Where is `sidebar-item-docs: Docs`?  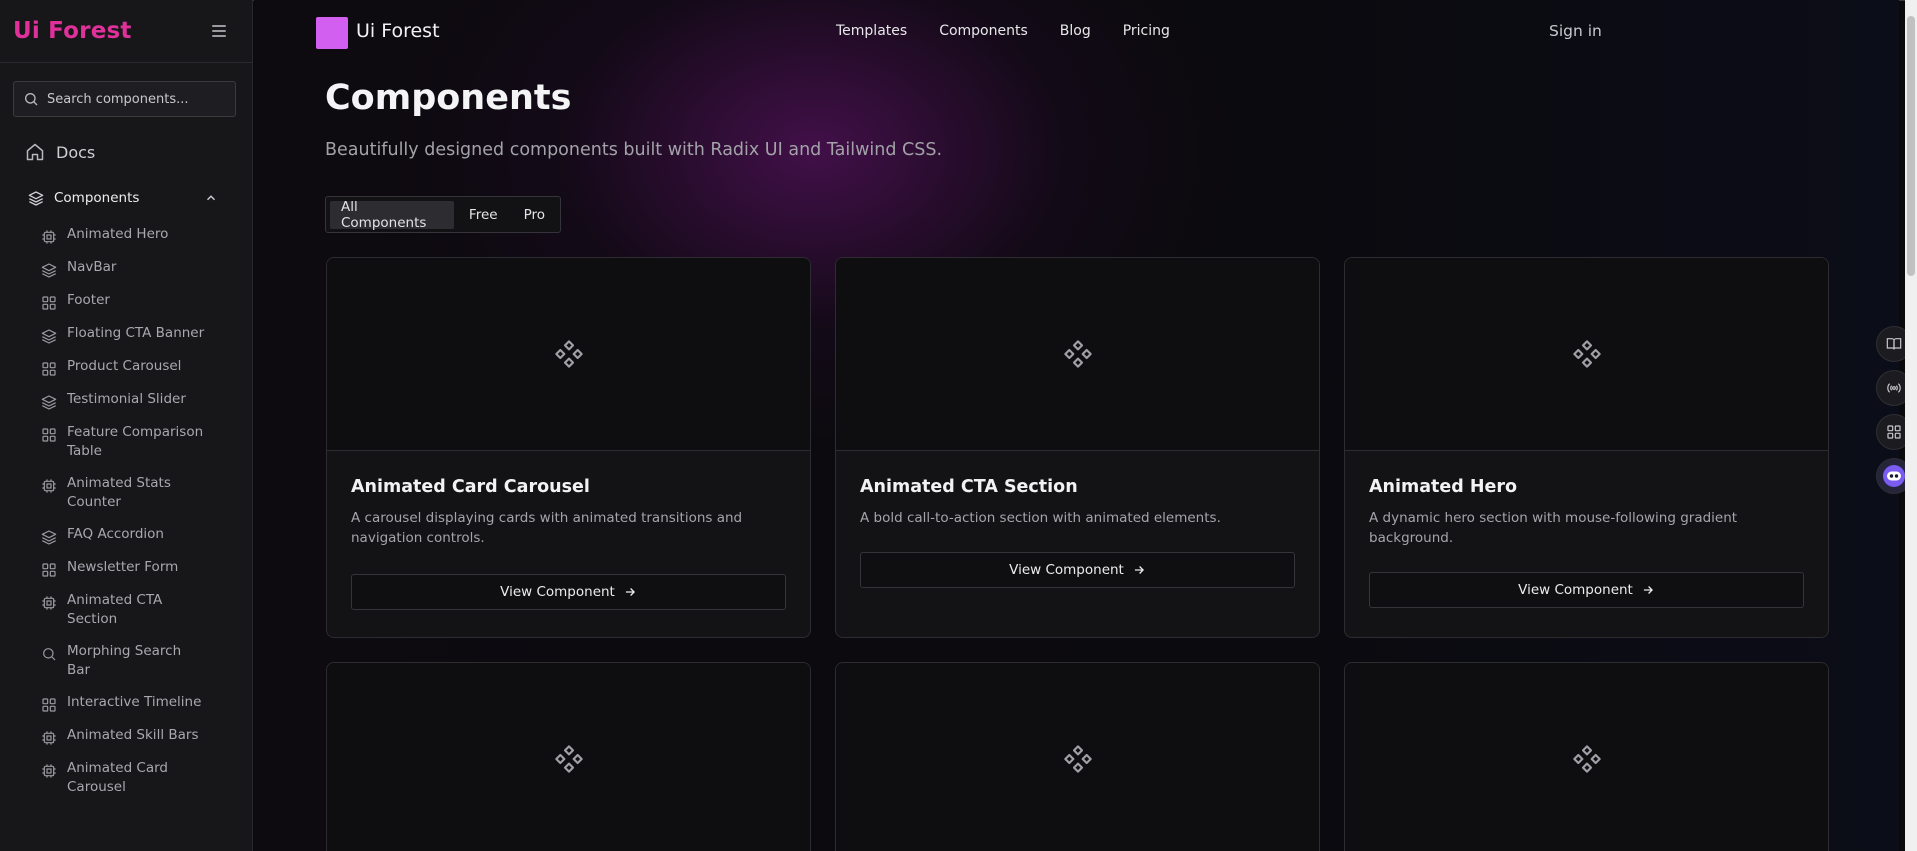 sidebar-item-docs: Docs is located at coordinates (60, 152).